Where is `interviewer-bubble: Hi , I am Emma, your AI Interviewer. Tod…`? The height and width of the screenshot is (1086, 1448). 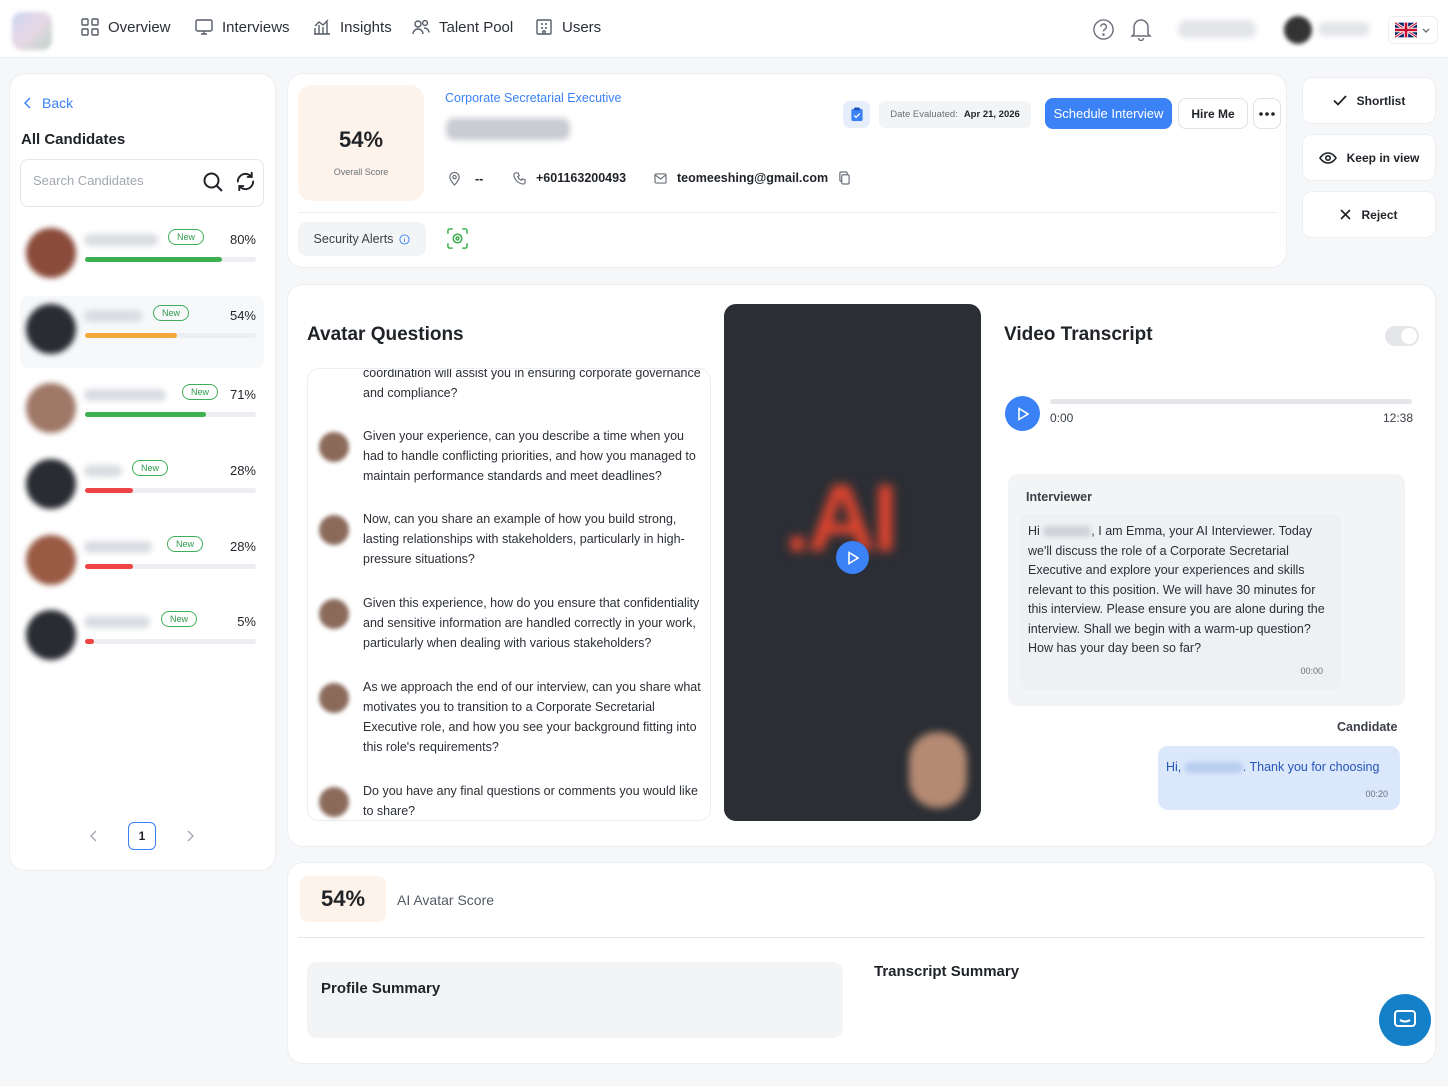 interviewer-bubble: Hi , I am Emma, your AI Interviewer. Tod… is located at coordinates (1180, 602).